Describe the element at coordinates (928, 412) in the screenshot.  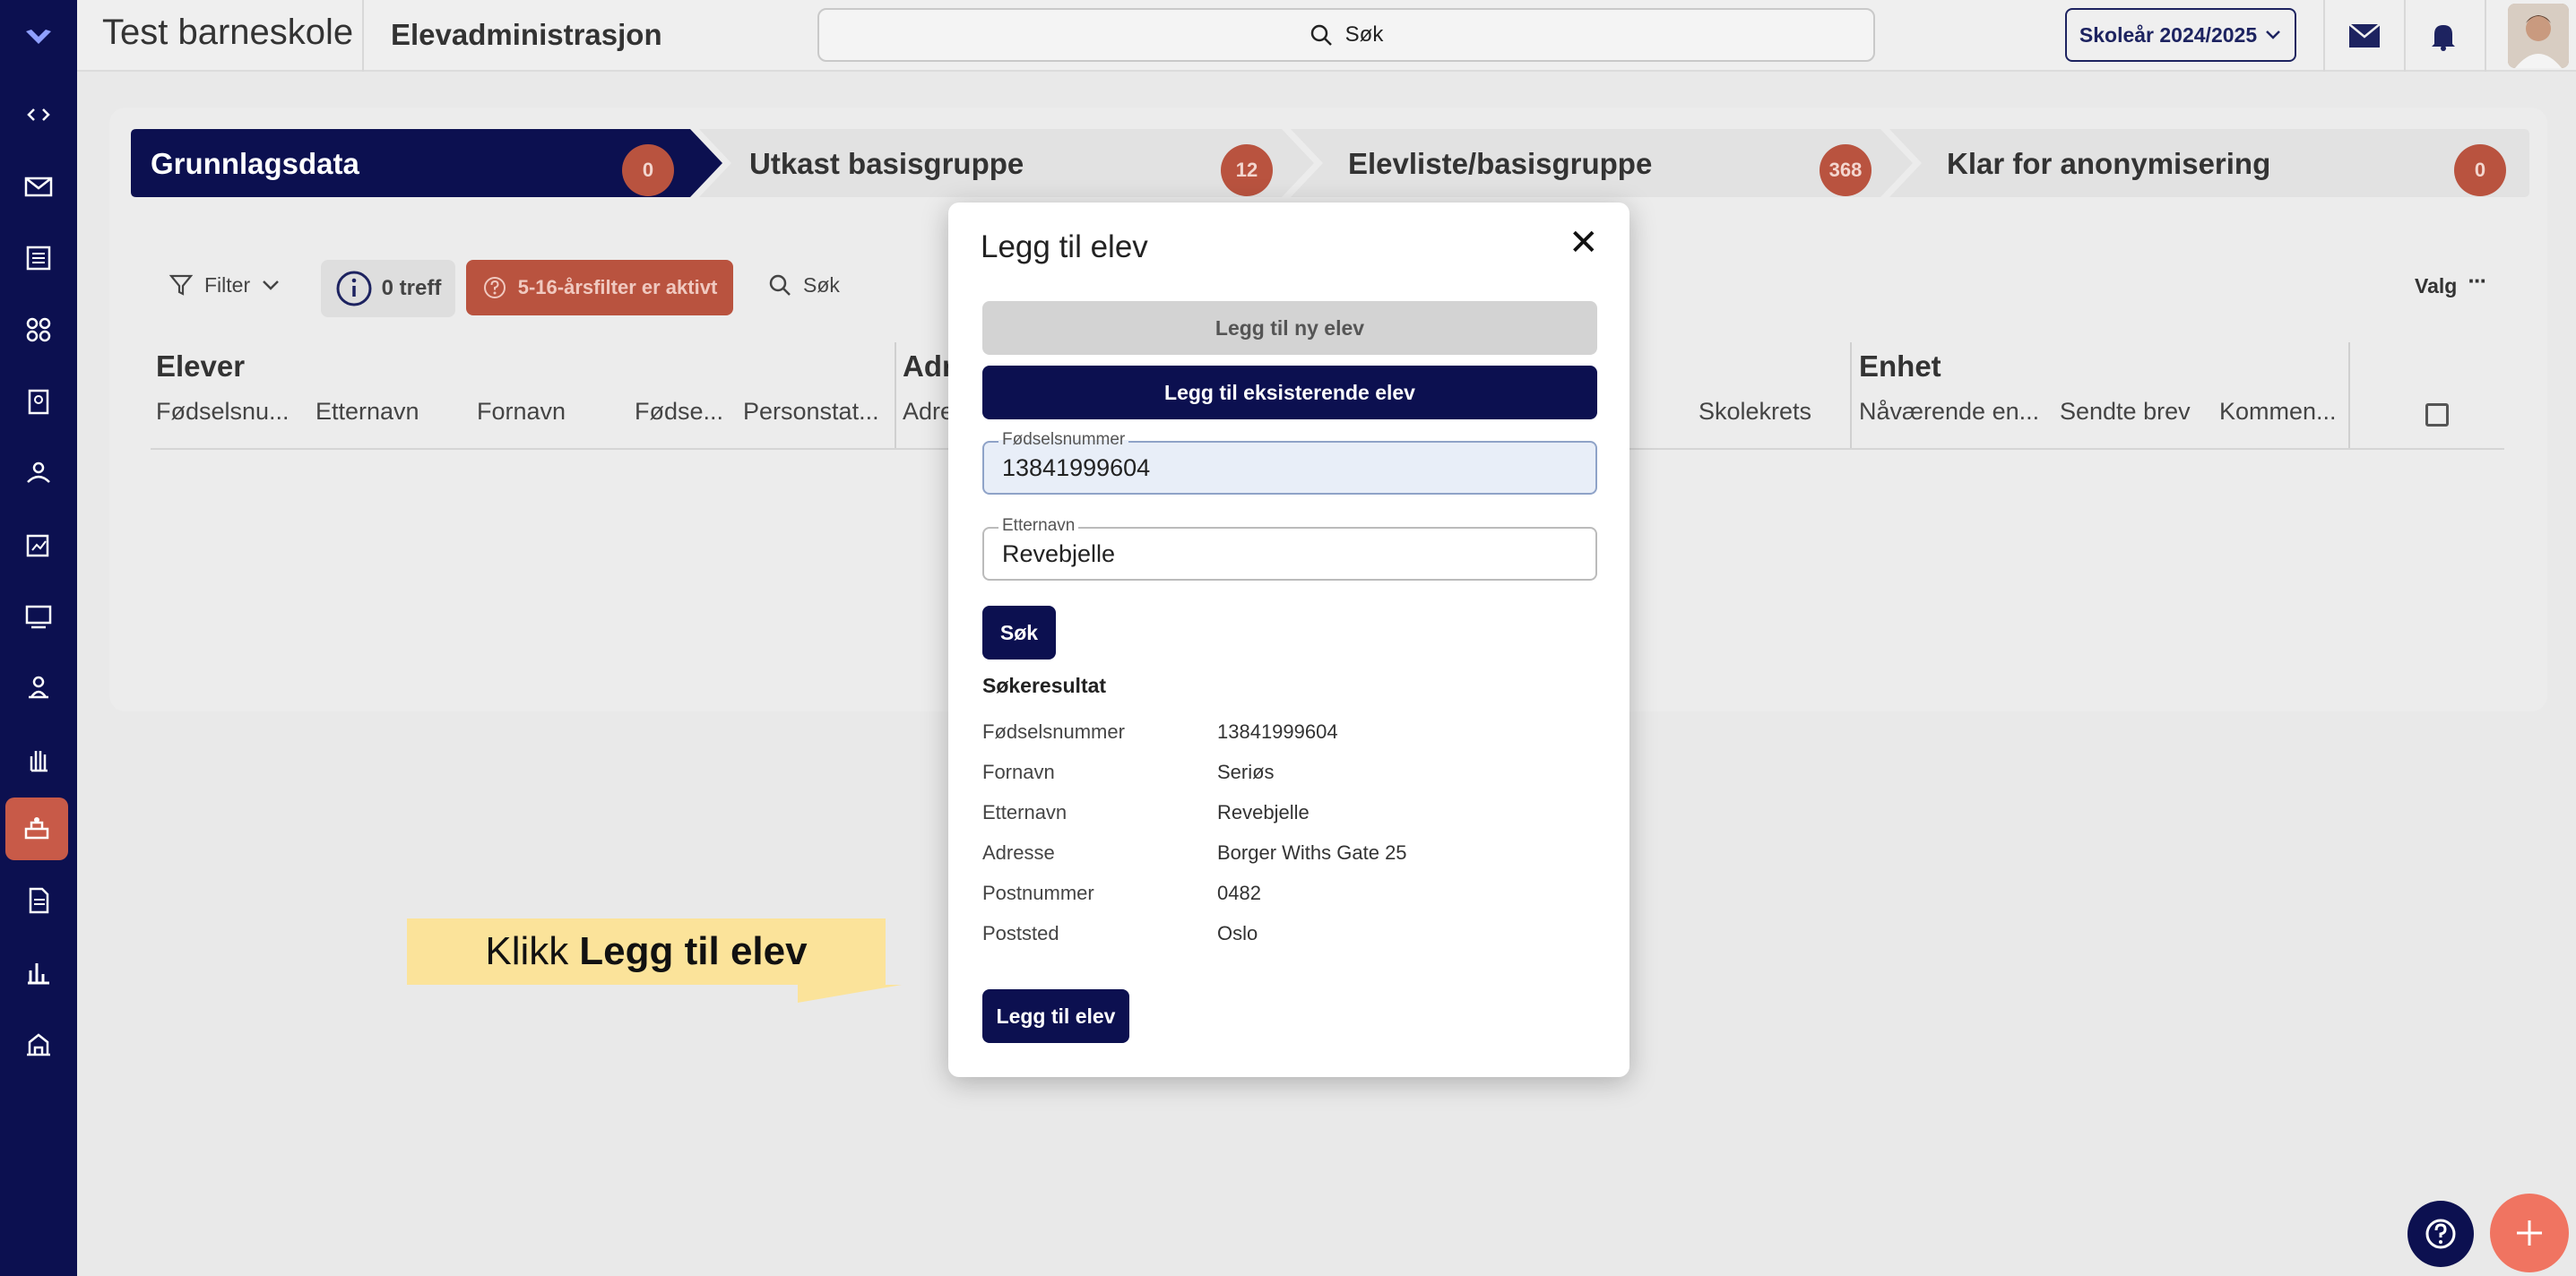
I see `column-adresse: Adre` at that location.